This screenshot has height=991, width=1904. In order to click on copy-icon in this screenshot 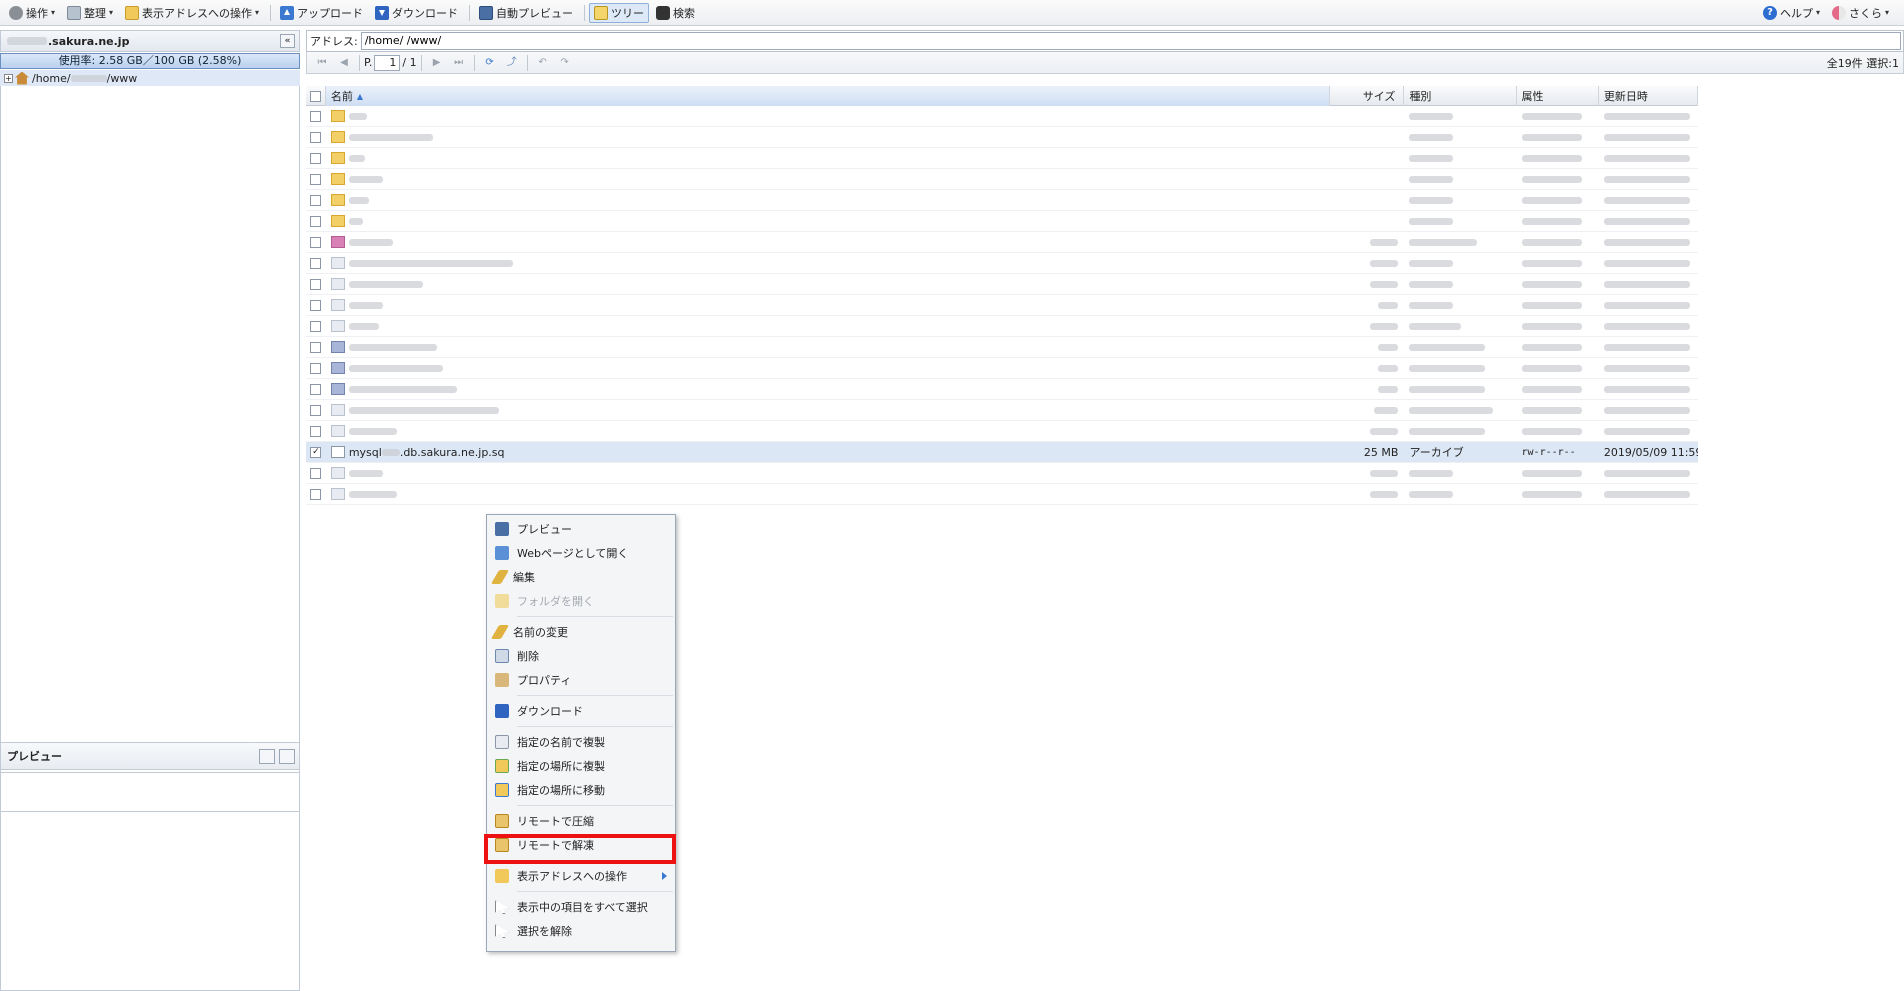, I will do `click(502, 742)`.